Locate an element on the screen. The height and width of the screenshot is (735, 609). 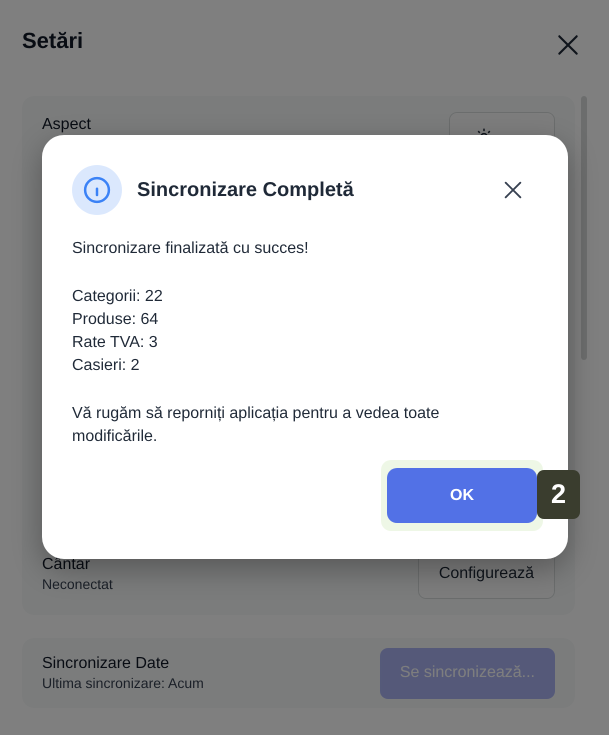
ok-button: OK is located at coordinates (462, 495).